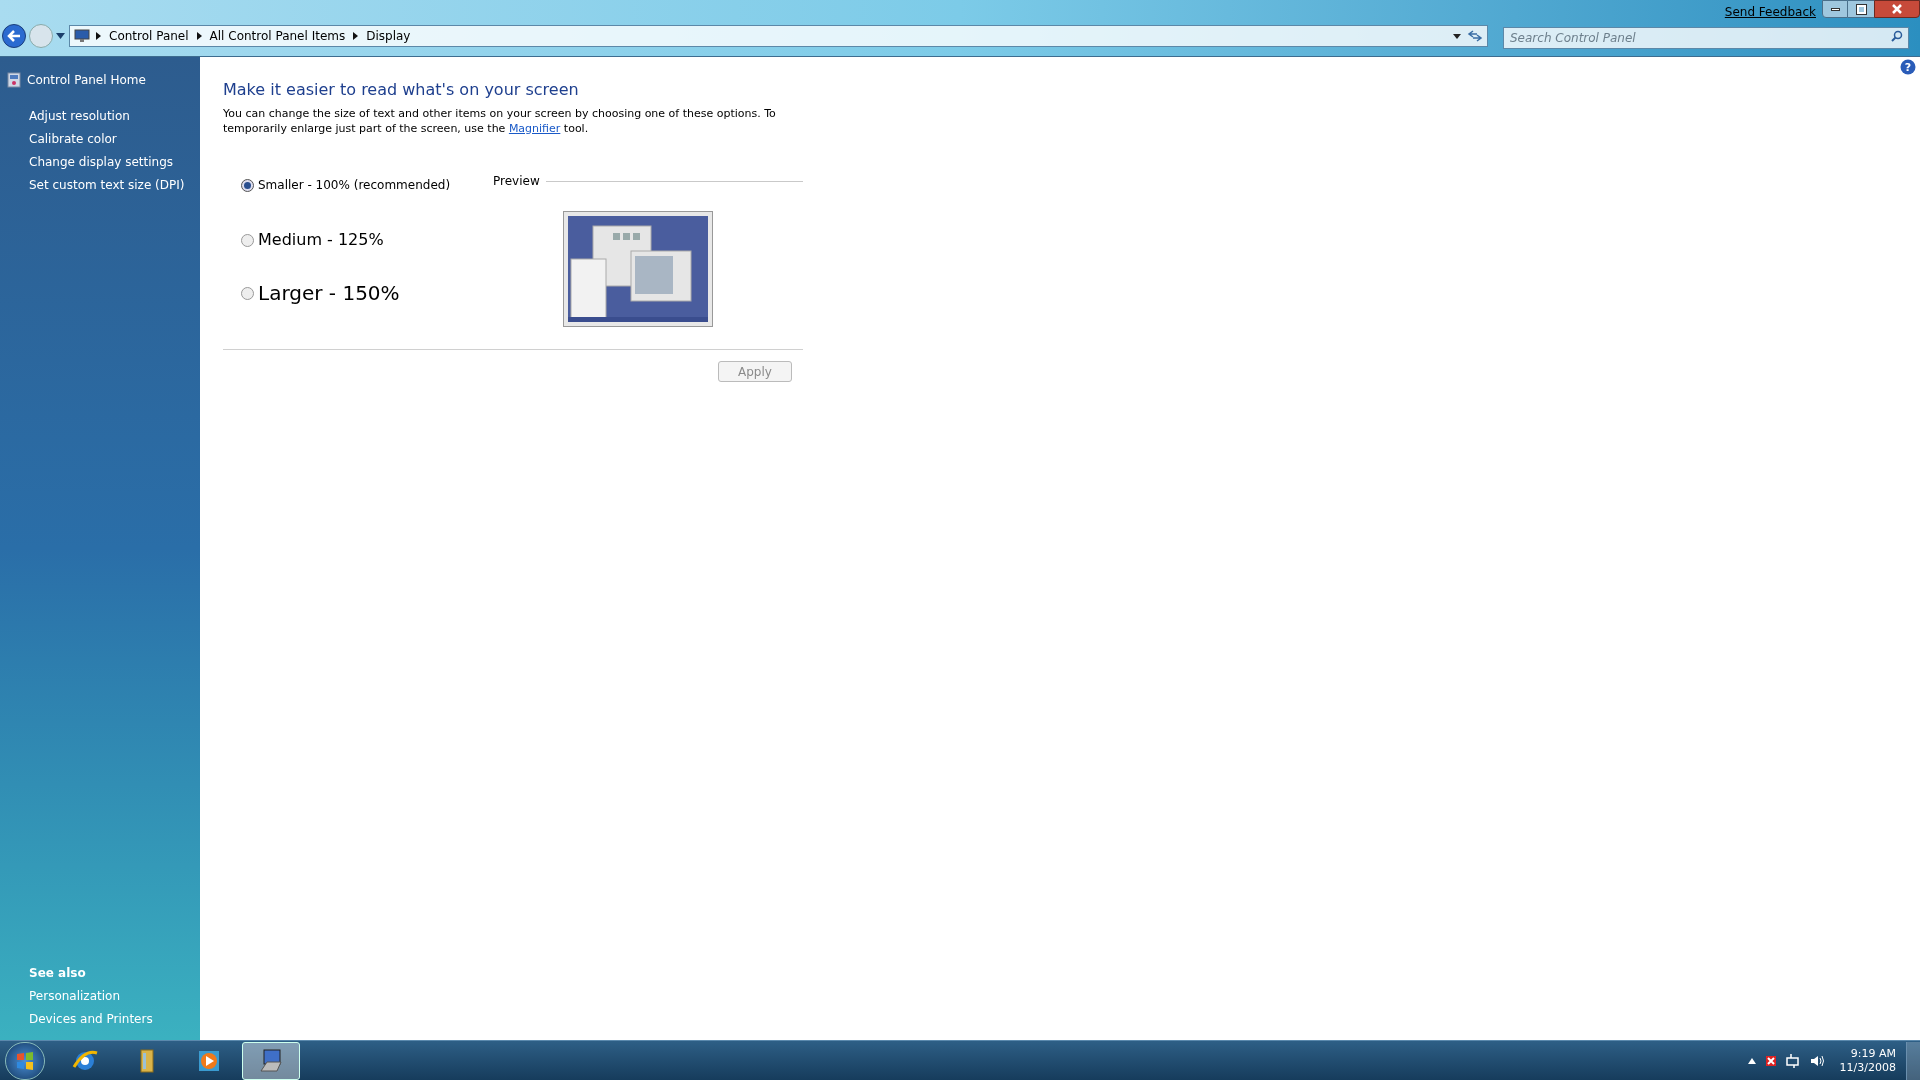 The height and width of the screenshot is (1080, 1920). Describe the element at coordinates (61, 36) in the screenshot. I see `recent-pages-caret-icon` at that location.